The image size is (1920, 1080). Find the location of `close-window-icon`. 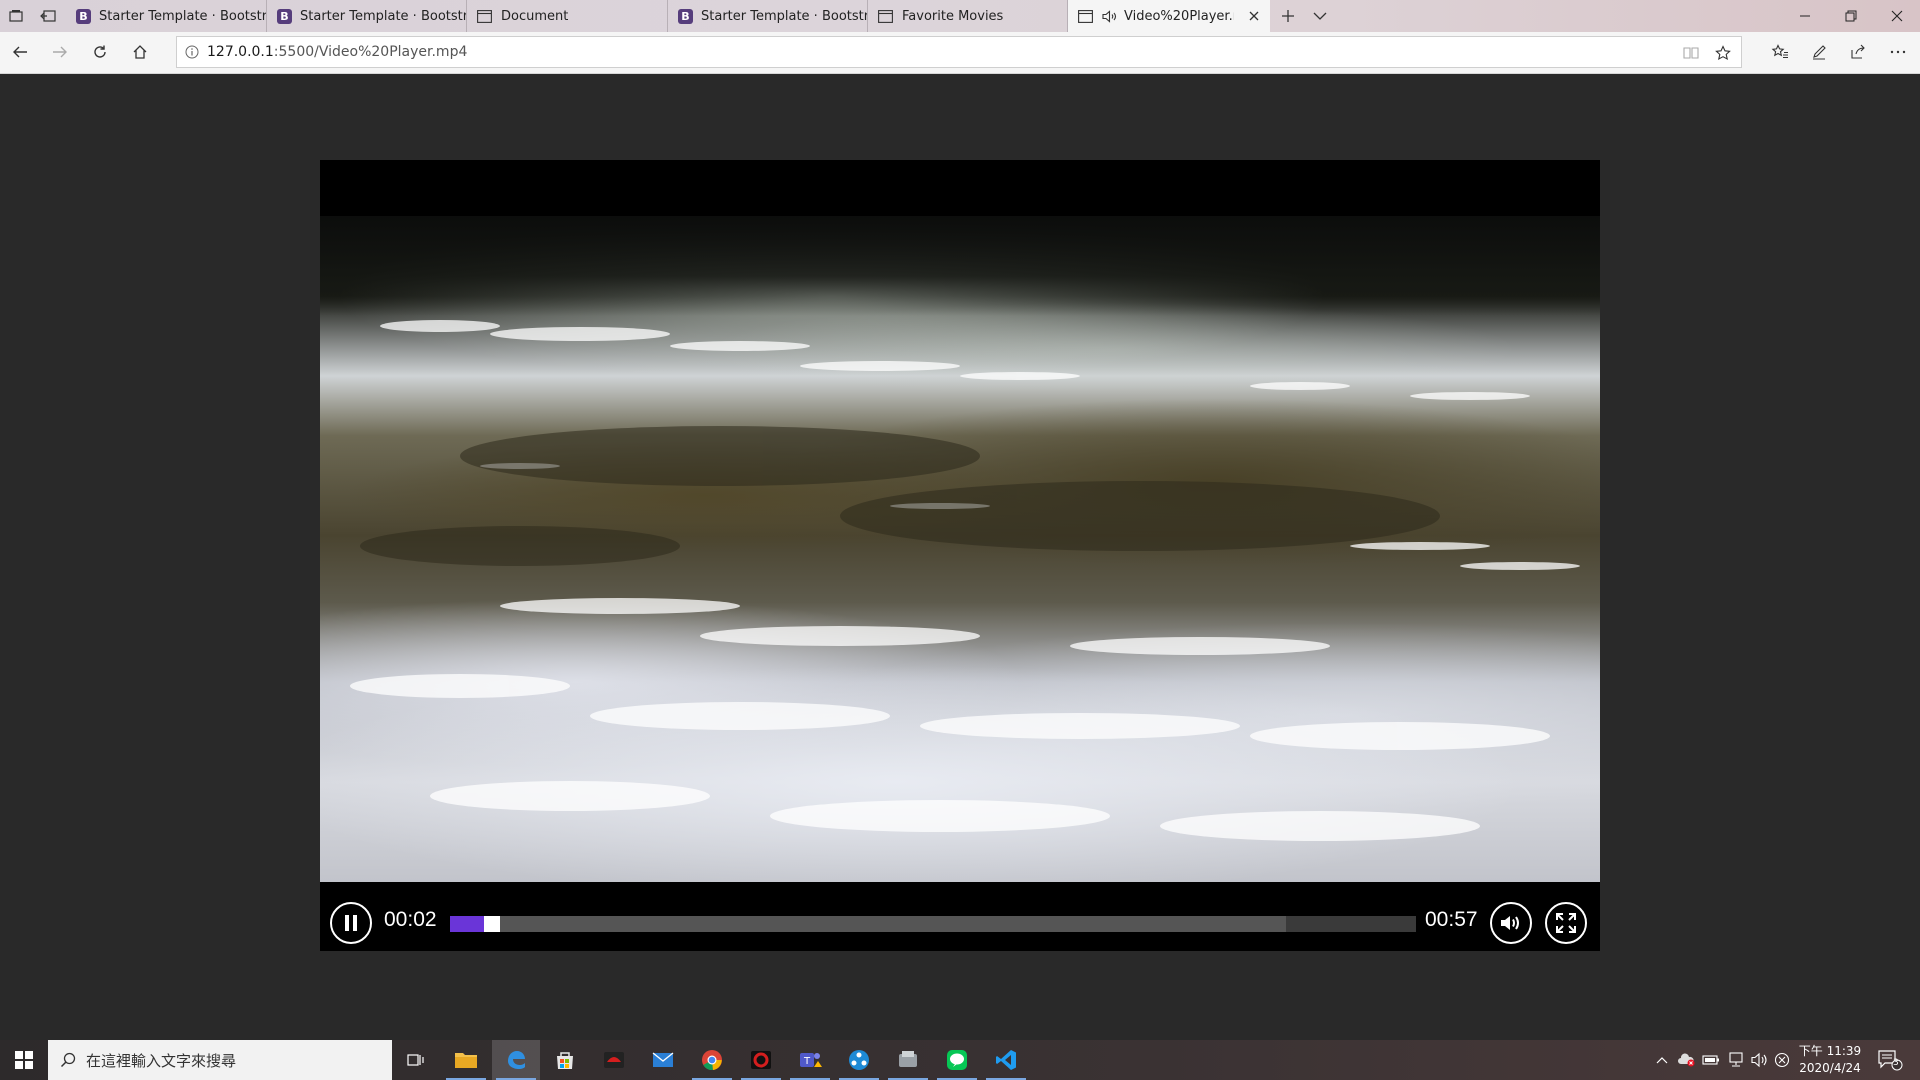

close-window-icon is located at coordinates (1897, 16).